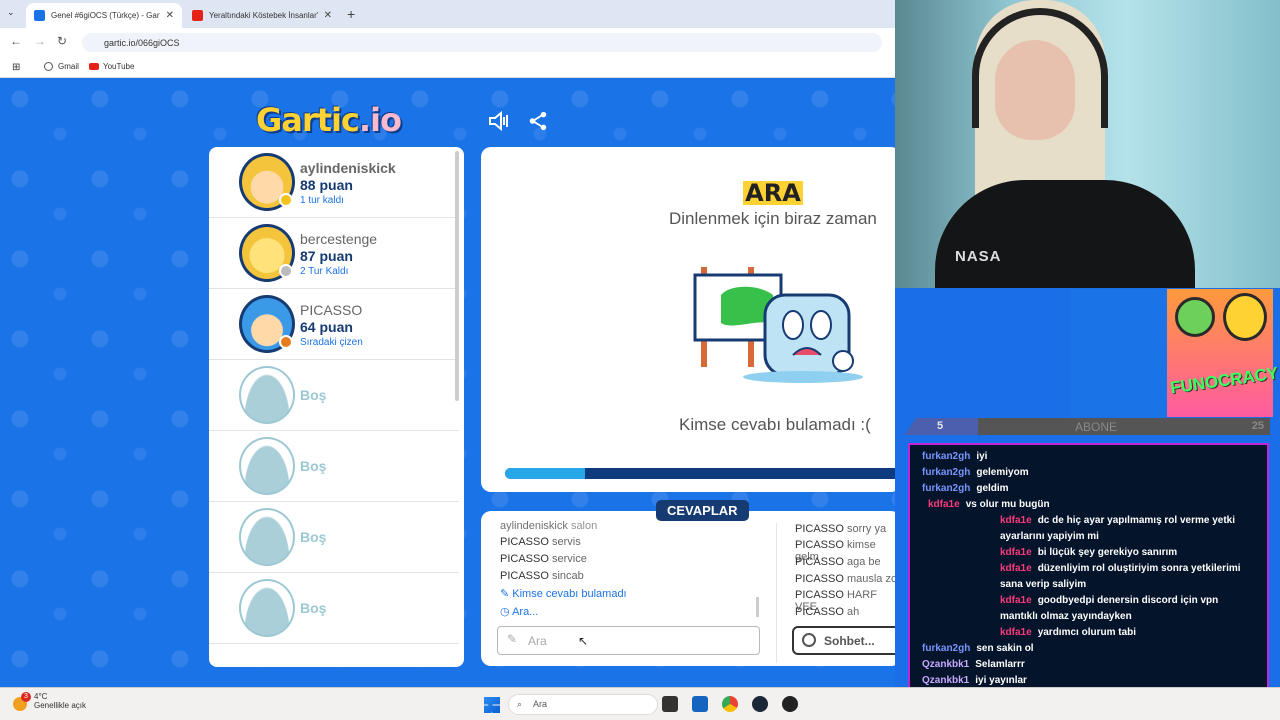 Image resolution: width=1280 pixels, height=720 pixels. I want to click on status-title: ARA, so click(773, 193).